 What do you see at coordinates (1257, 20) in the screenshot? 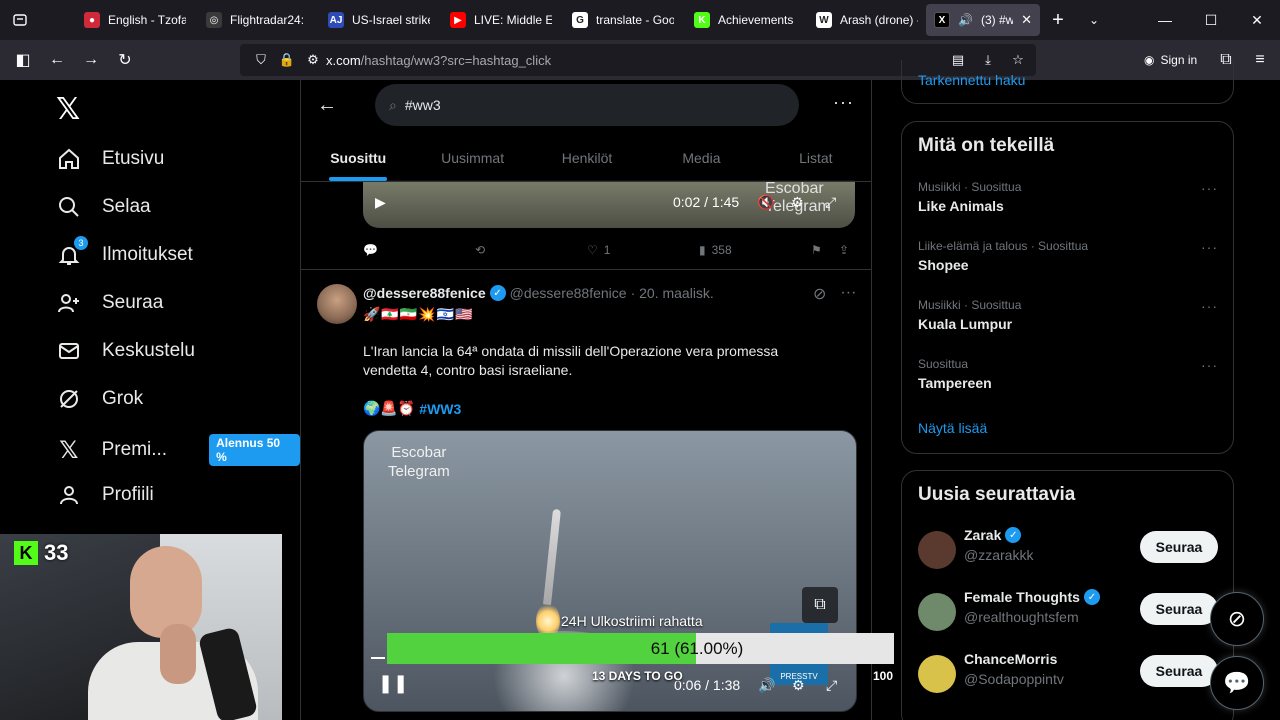
I see `close-window-button: ✕` at bounding box center [1257, 20].